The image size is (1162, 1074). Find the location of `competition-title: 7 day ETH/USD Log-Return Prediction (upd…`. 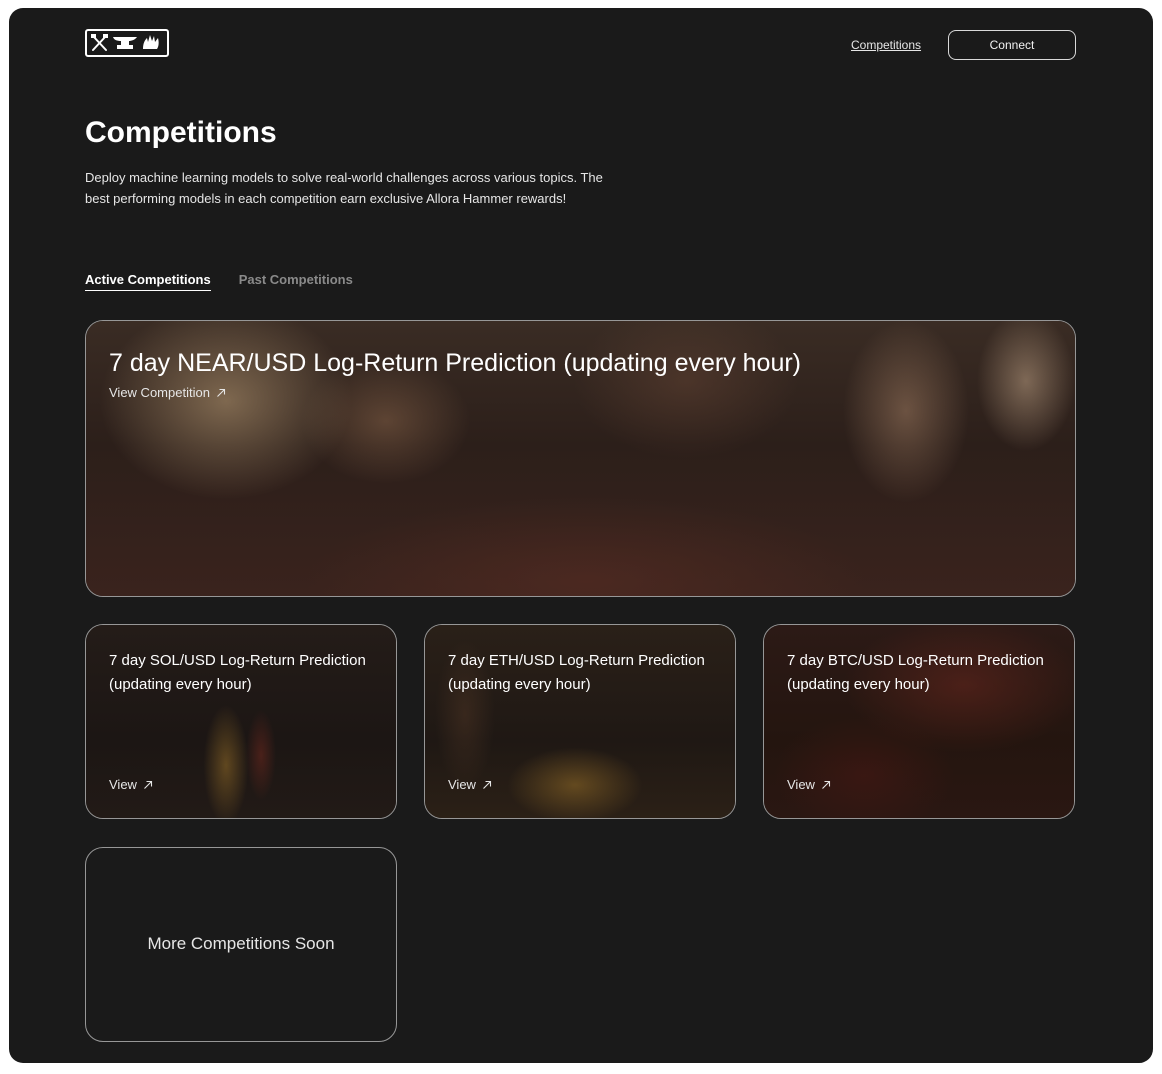

competition-title: 7 day ETH/USD Log-Return Prediction (upd… is located at coordinates (576, 672).